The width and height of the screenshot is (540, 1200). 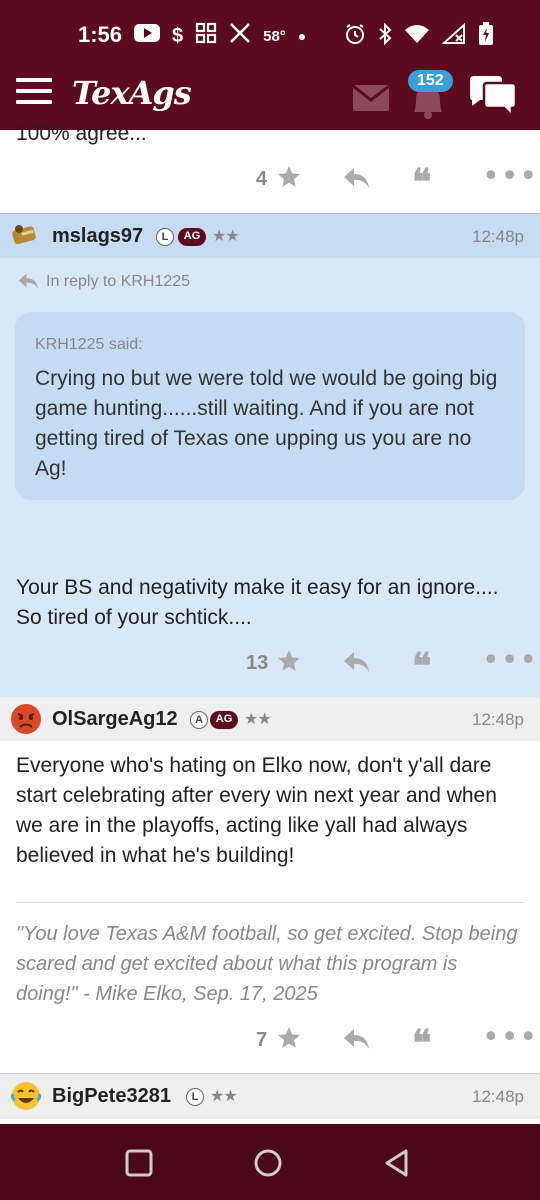 I want to click on reply-arrow-icon, so click(x=28, y=281).